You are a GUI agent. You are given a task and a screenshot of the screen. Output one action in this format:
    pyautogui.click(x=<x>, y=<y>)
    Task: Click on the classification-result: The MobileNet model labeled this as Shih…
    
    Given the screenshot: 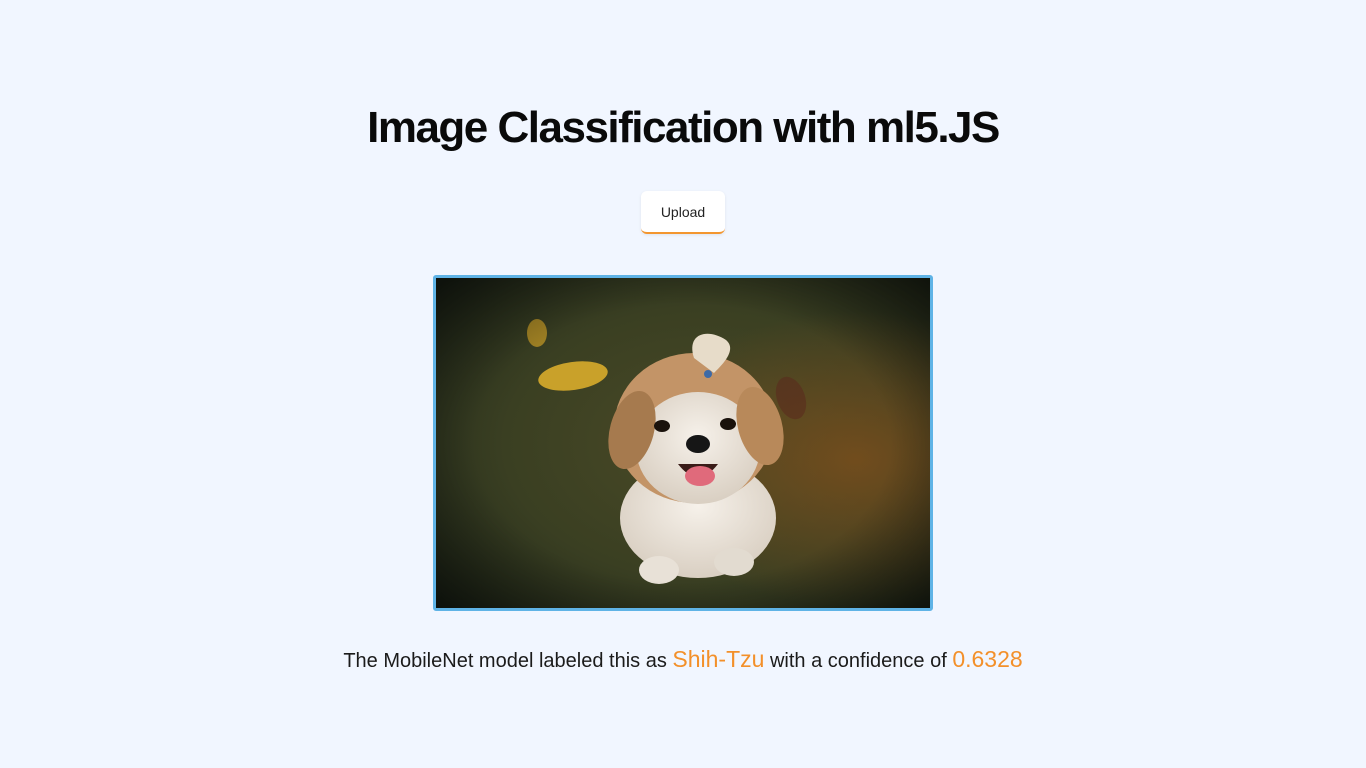 What is the action you would take?
    pyautogui.click(x=683, y=660)
    